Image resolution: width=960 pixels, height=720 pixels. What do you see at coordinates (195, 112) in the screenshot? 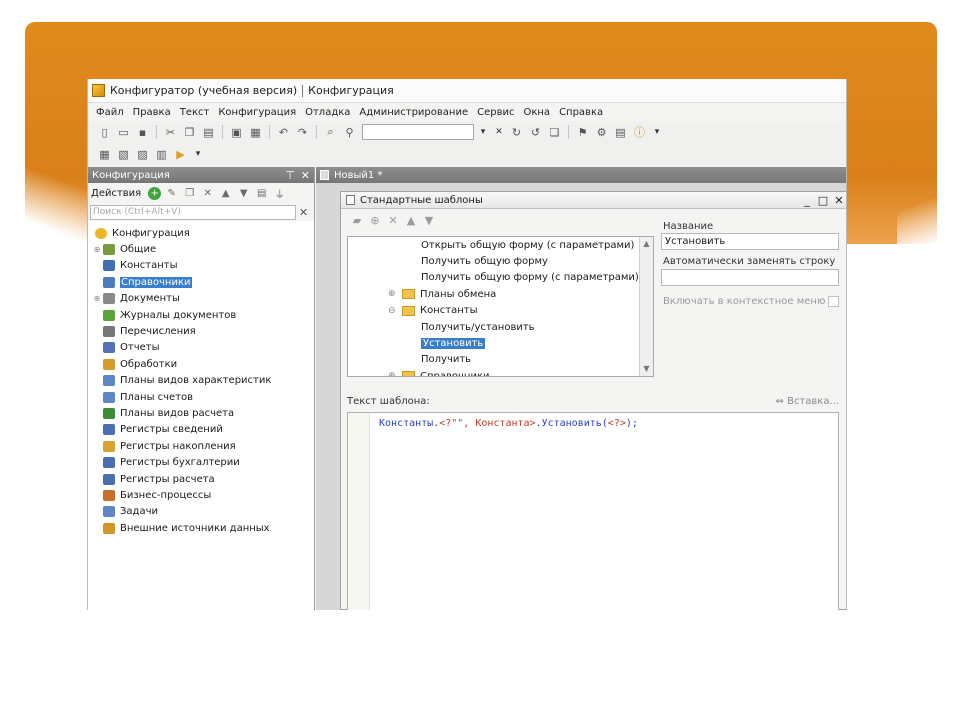
I see `menu-text: Текст` at bounding box center [195, 112].